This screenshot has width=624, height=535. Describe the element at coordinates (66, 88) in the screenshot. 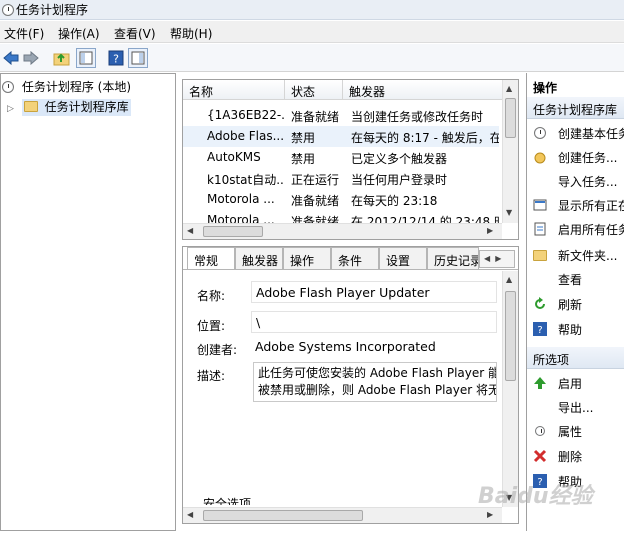

I see `tree-root: 任务计划程序 (本地)` at that location.